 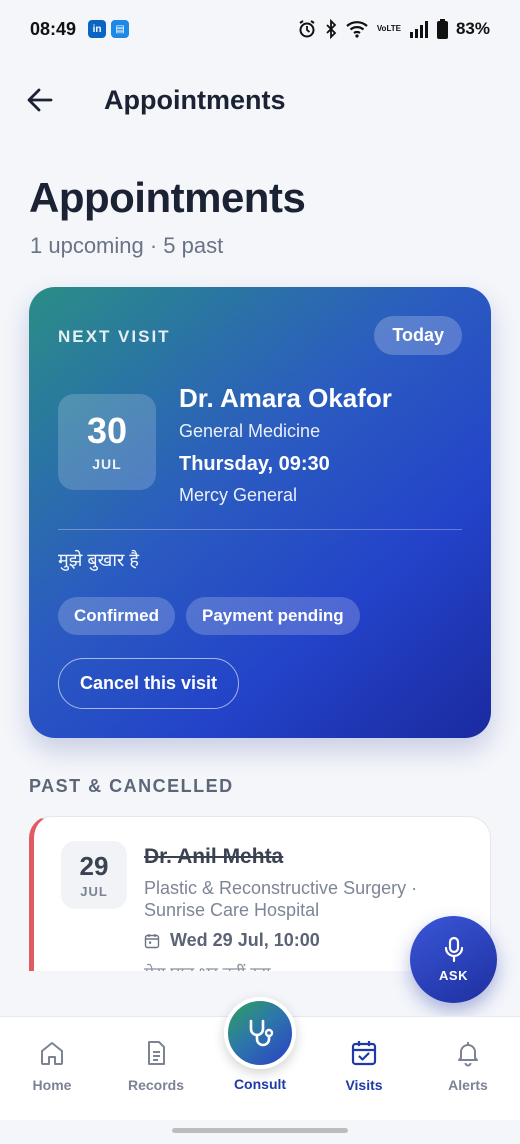 I want to click on bottom-navigation: Home Records Consult Visits Alerts, so click(x=260, y=1058).